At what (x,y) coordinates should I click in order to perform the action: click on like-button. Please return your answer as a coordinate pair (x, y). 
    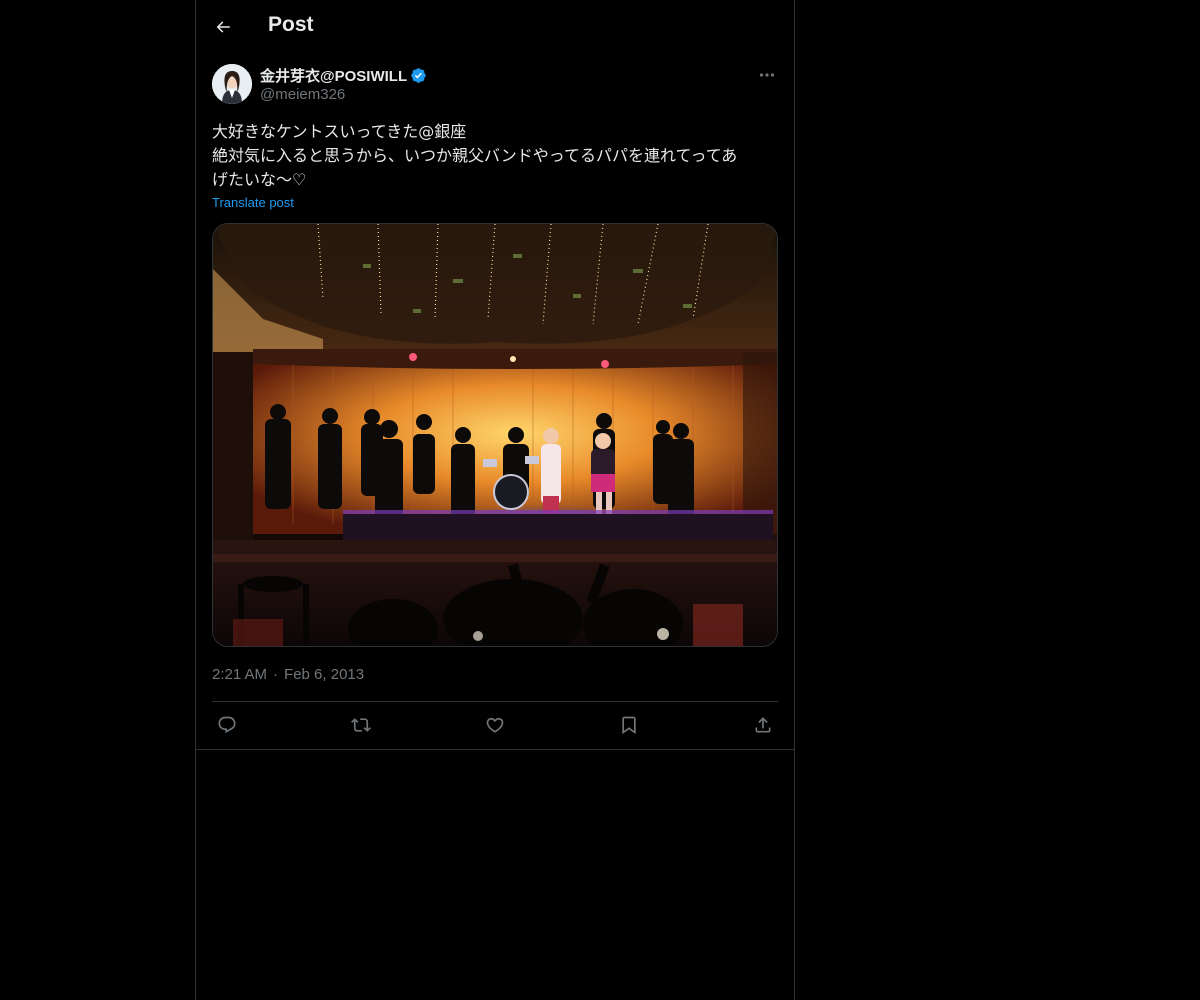
    Looking at the image, I should click on (495, 725).